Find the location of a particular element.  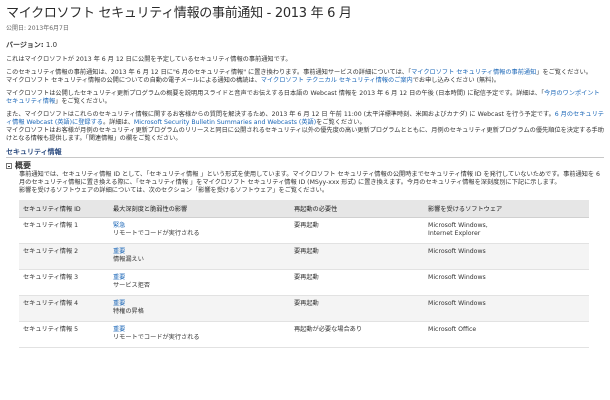

severity-cell: 緊急 リモートでコードが実行される is located at coordinates (199, 230).